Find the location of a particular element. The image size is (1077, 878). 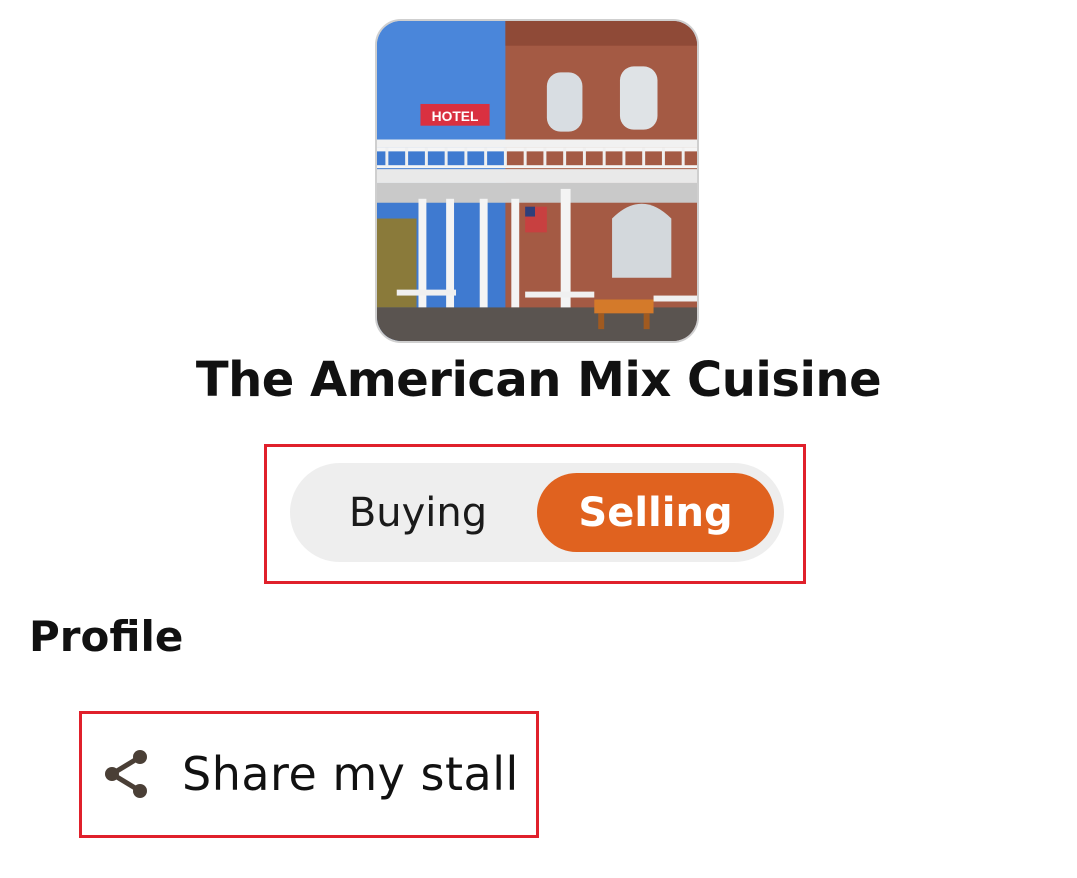

hotel-photo-image: HOTEL is located at coordinates (537, 181).